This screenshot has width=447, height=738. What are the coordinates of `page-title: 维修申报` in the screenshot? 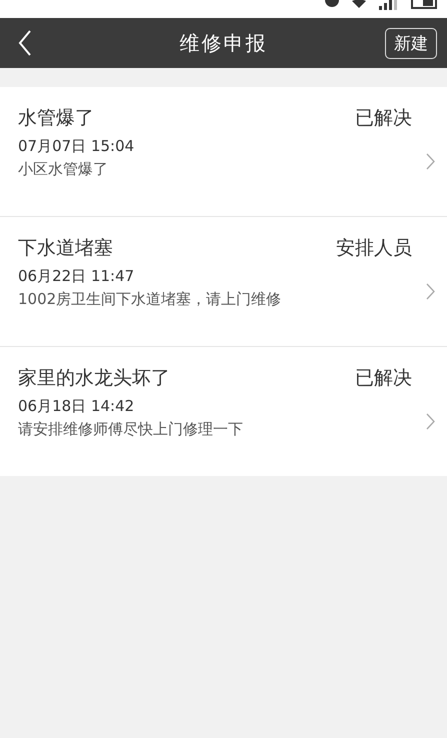 It's located at (224, 43).